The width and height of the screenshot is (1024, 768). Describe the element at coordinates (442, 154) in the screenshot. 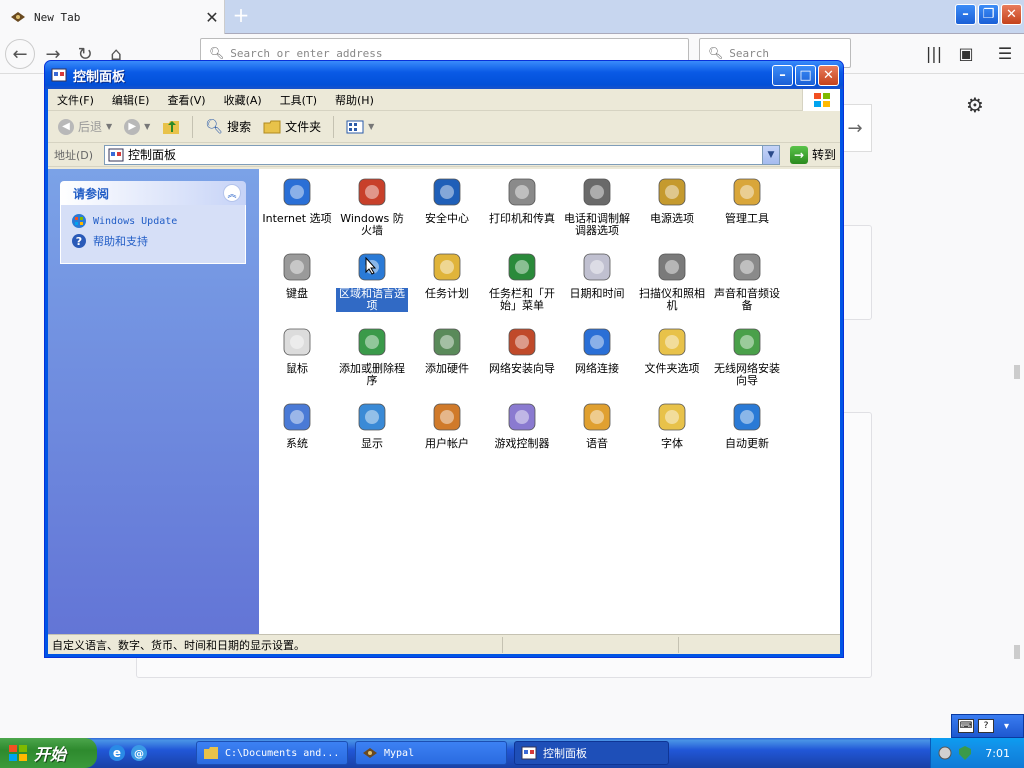

I see `address-field: 控制面板 ▼` at that location.